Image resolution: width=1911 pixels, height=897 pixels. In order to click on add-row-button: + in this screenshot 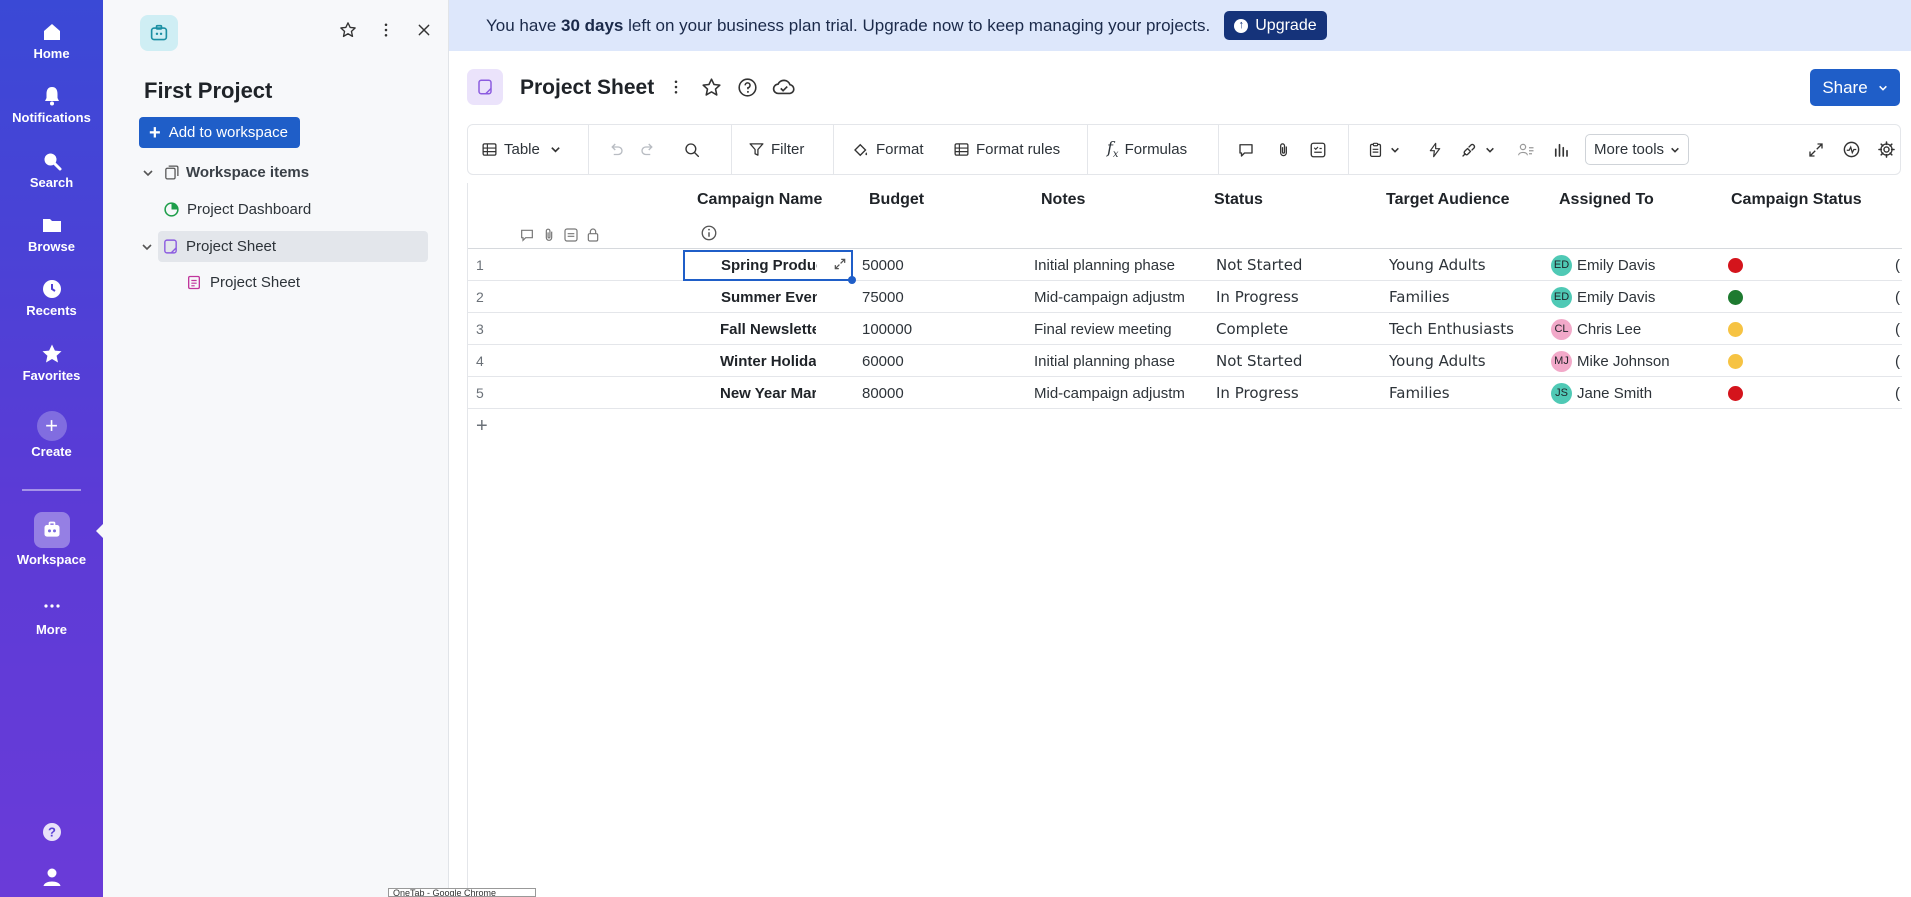, I will do `click(482, 426)`.